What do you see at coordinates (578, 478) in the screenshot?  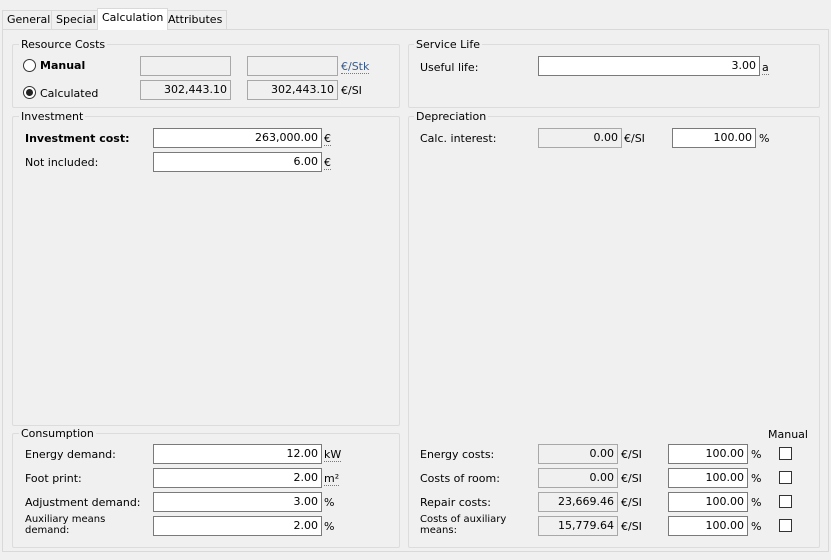 I see `room-costs-value: 0.00` at bounding box center [578, 478].